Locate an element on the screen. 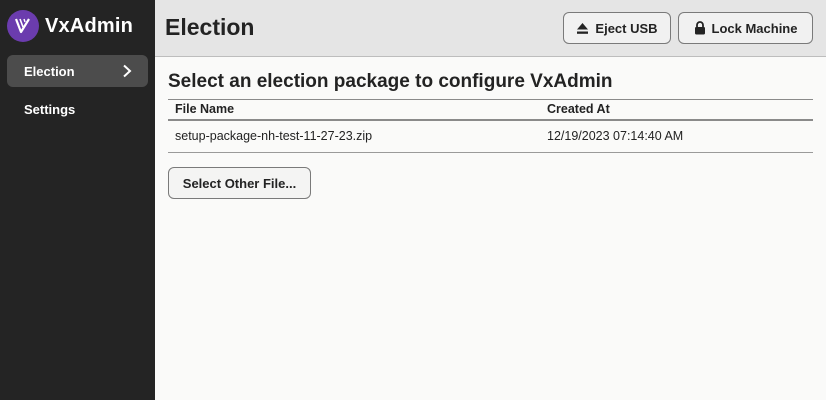  brand: VxAdmin is located at coordinates (70, 26).